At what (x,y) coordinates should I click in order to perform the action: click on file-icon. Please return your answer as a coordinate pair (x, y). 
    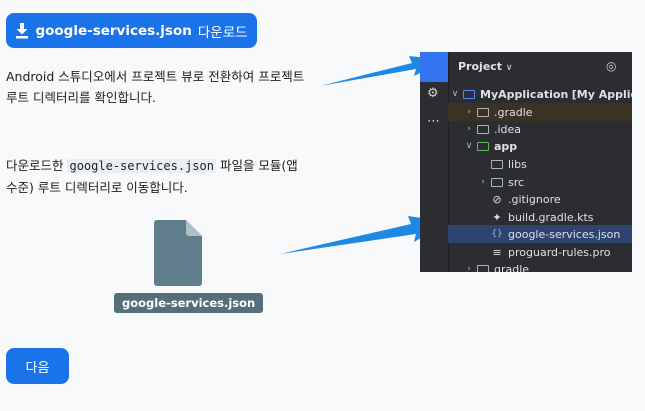
    Looking at the image, I should click on (178, 253).